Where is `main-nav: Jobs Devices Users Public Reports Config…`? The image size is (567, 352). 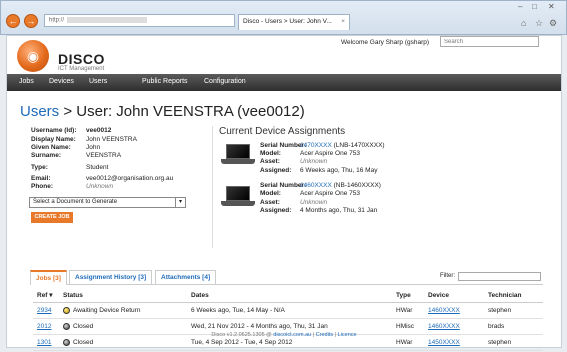
main-nav: Jobs Devices Users Public Reports Config… is located at coordinates (284, 82).